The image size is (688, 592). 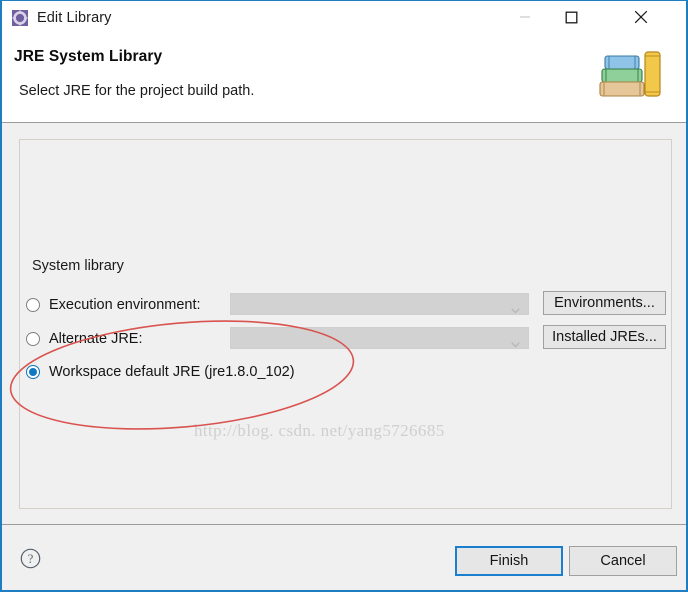 I want to click on cancel-button: Cancel, so click(x=623, y=561).